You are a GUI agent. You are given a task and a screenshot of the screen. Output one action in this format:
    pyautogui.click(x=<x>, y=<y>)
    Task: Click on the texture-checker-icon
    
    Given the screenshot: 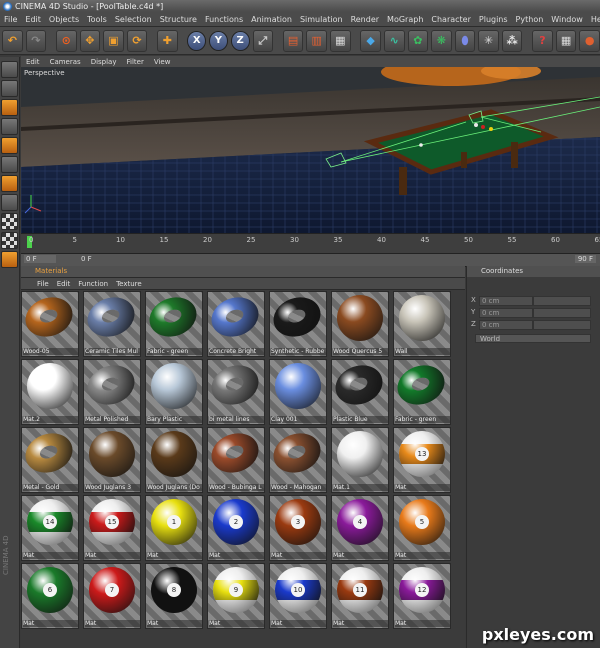 What is the action you would take?
    pyautogui.click(x=9, y=240)
    